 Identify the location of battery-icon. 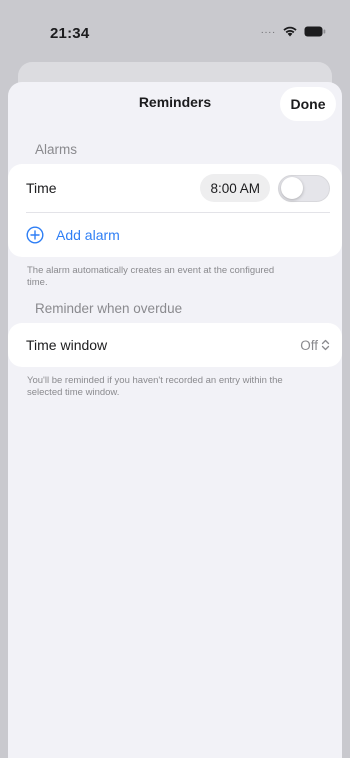
(315, 31).